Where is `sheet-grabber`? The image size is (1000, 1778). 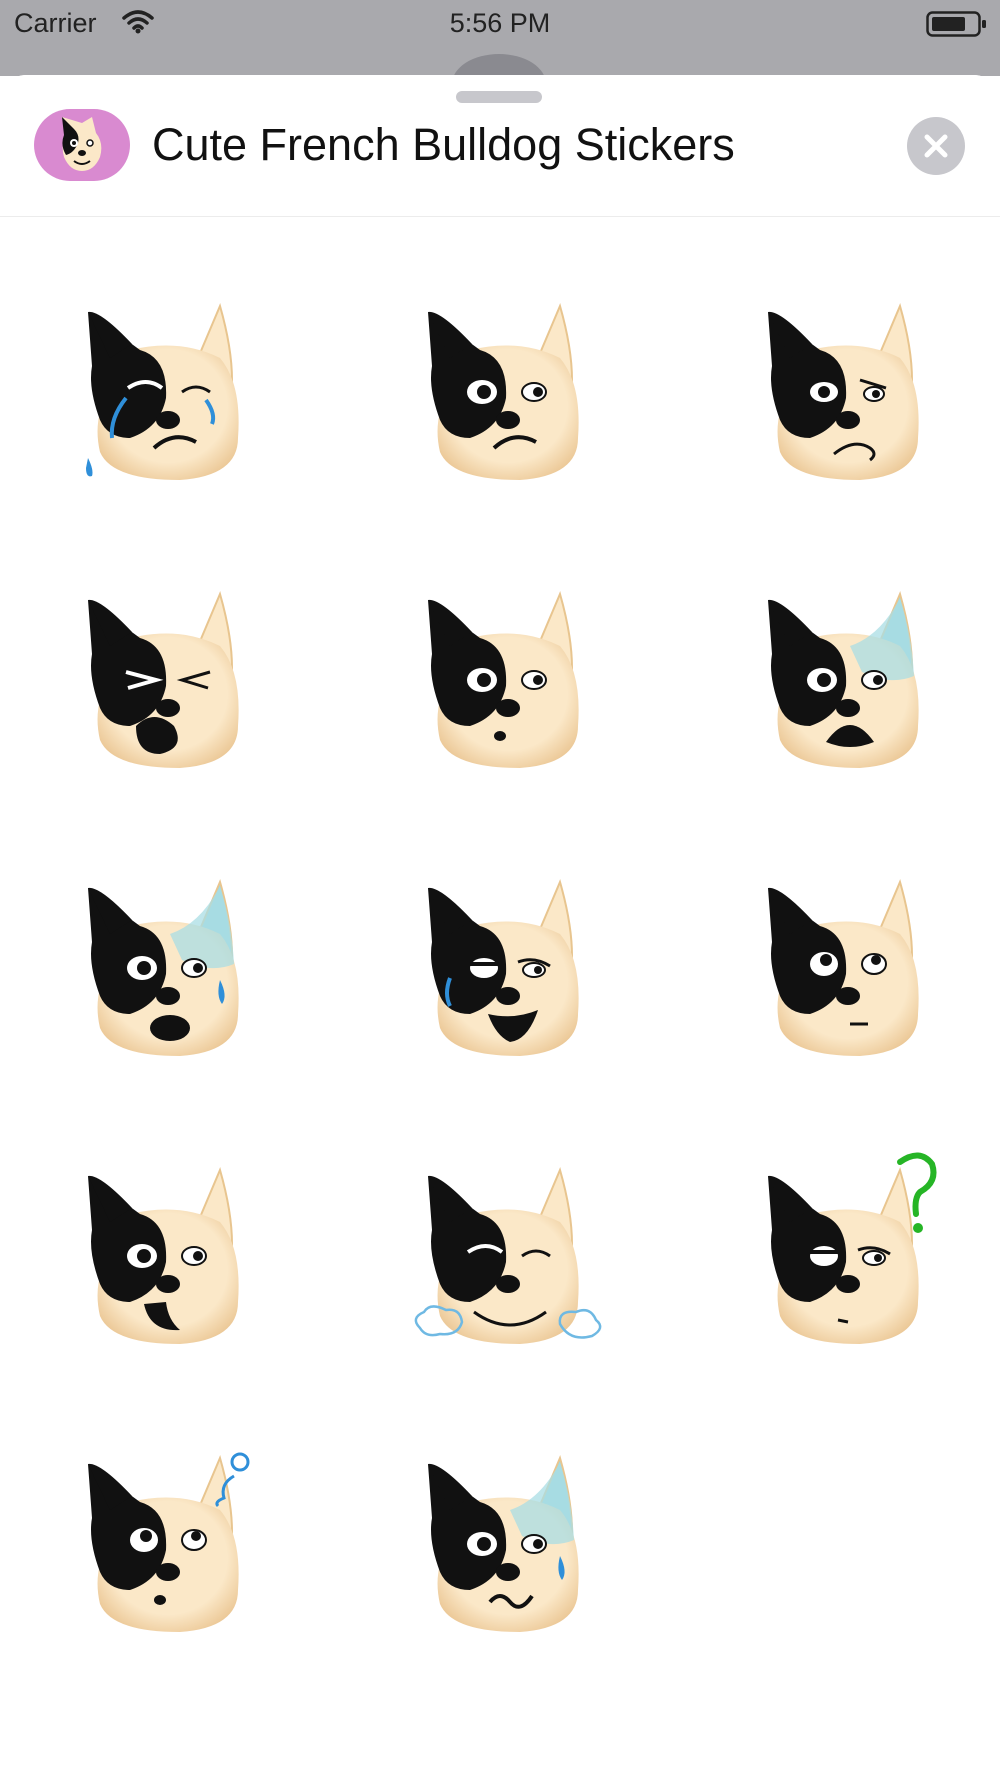 sheet-grabber is located at coordinates (499, 97).